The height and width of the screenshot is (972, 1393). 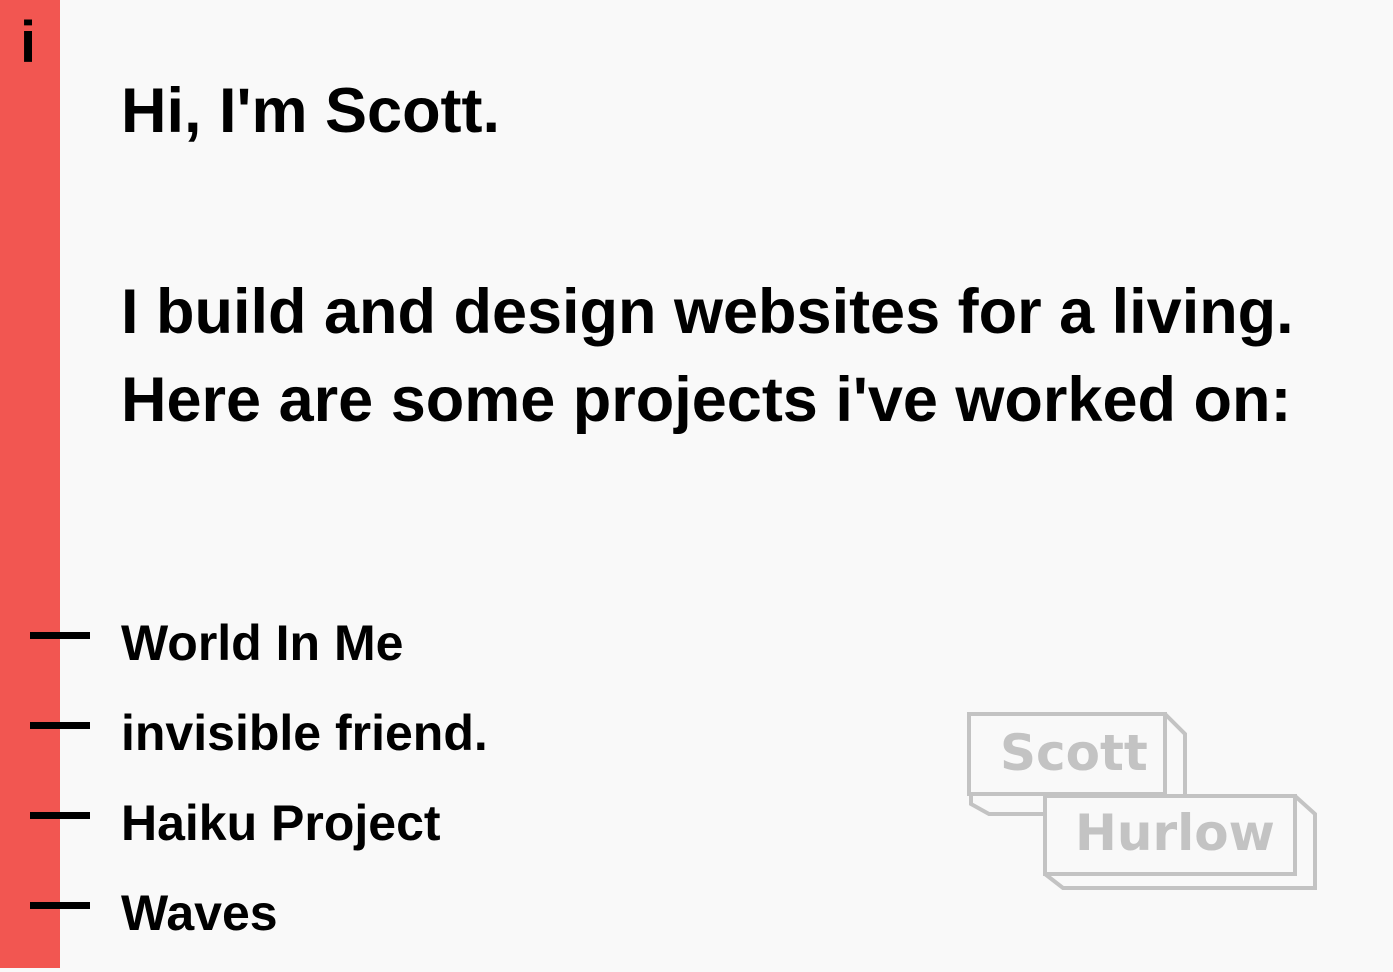 What do you see at coordinates (281, 823) in the screenshot?
I see `project-link: Haiku Project` at bounding box center [281, 823].